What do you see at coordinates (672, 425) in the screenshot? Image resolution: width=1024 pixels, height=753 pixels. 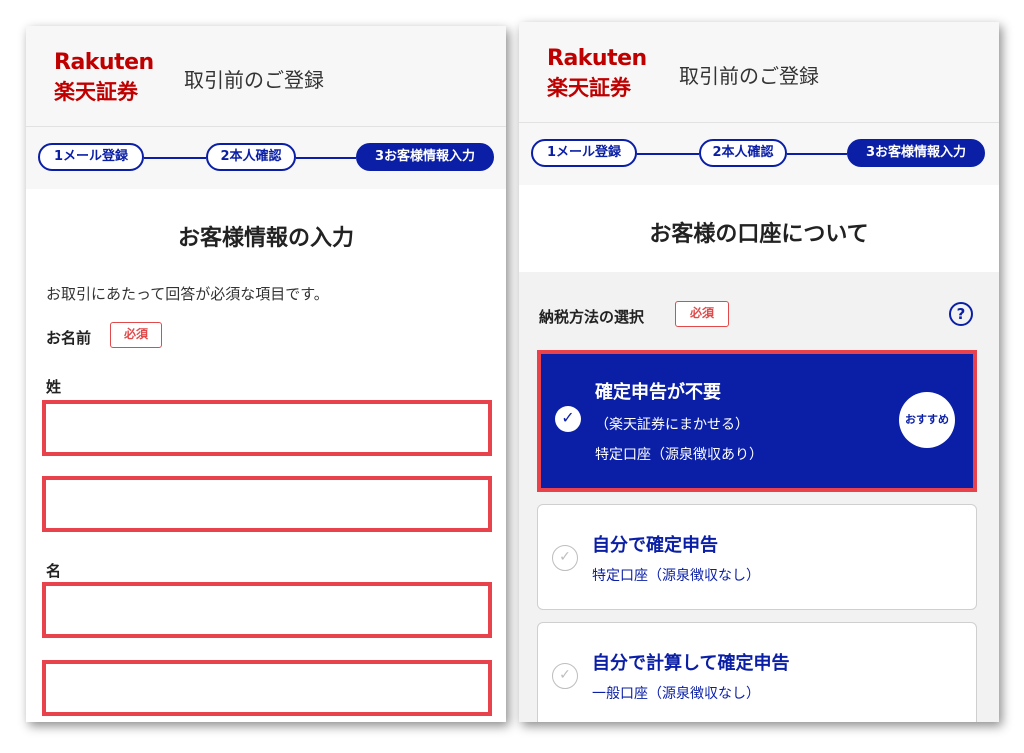 I see `option-subtitle: （楽天証券にまかせる）` at bounding box center [672, 425].